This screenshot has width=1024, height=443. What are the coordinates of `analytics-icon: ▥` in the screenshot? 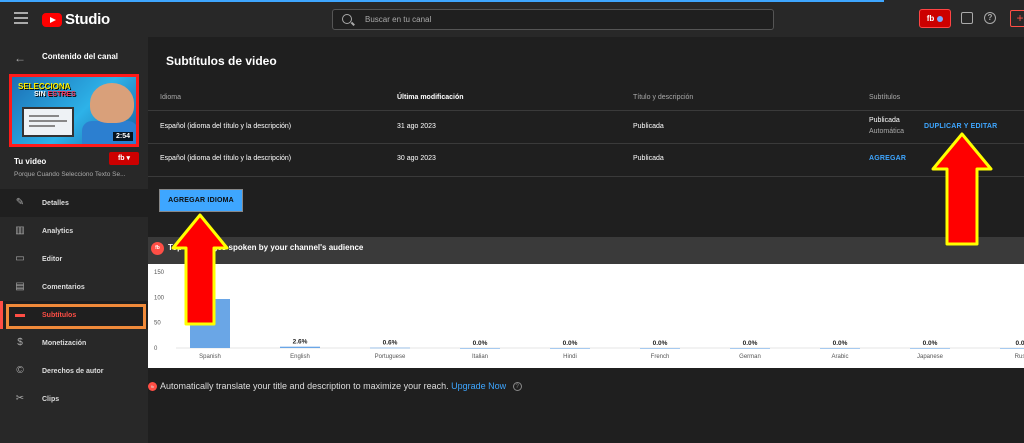 It's located at (20, 230).